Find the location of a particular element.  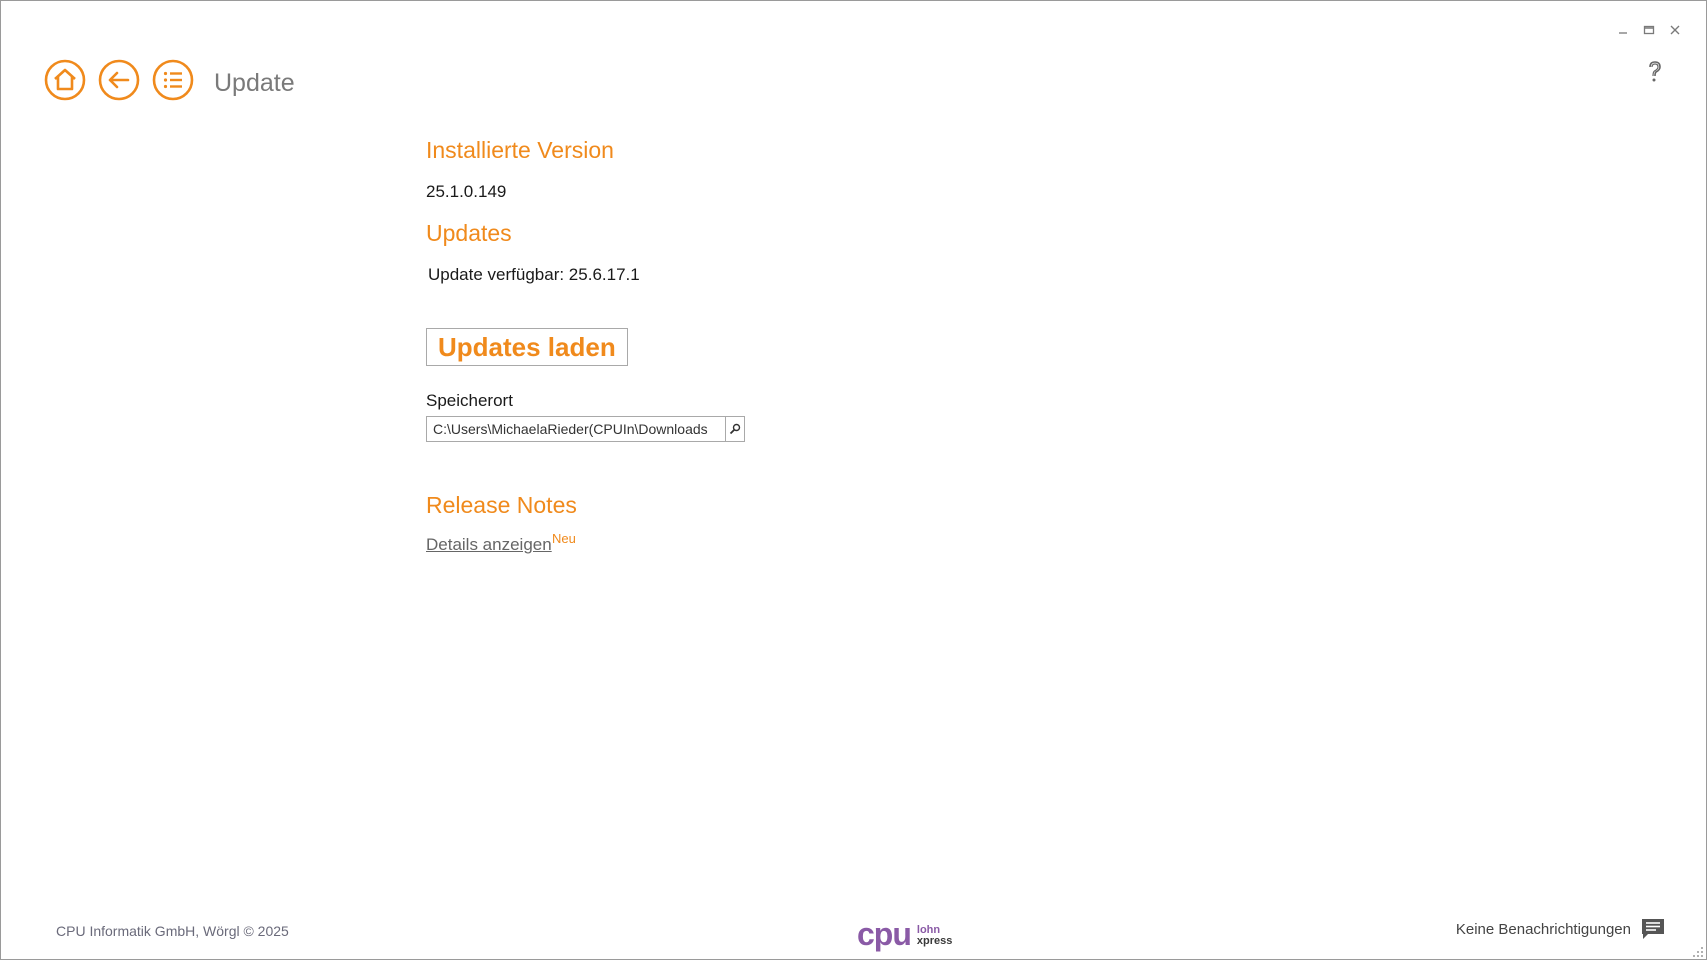

logo-sub: lohn xpress is located at coordinates (934, 936).